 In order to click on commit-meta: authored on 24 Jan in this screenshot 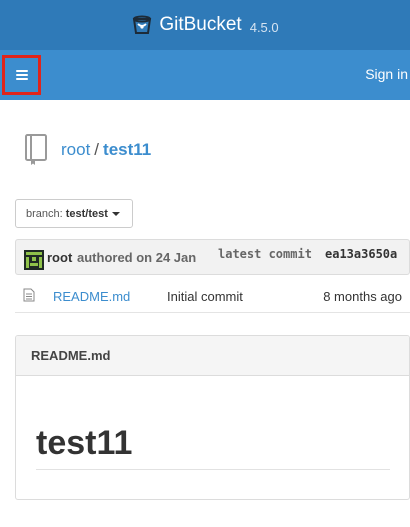, I will do `click(137, 257)`.